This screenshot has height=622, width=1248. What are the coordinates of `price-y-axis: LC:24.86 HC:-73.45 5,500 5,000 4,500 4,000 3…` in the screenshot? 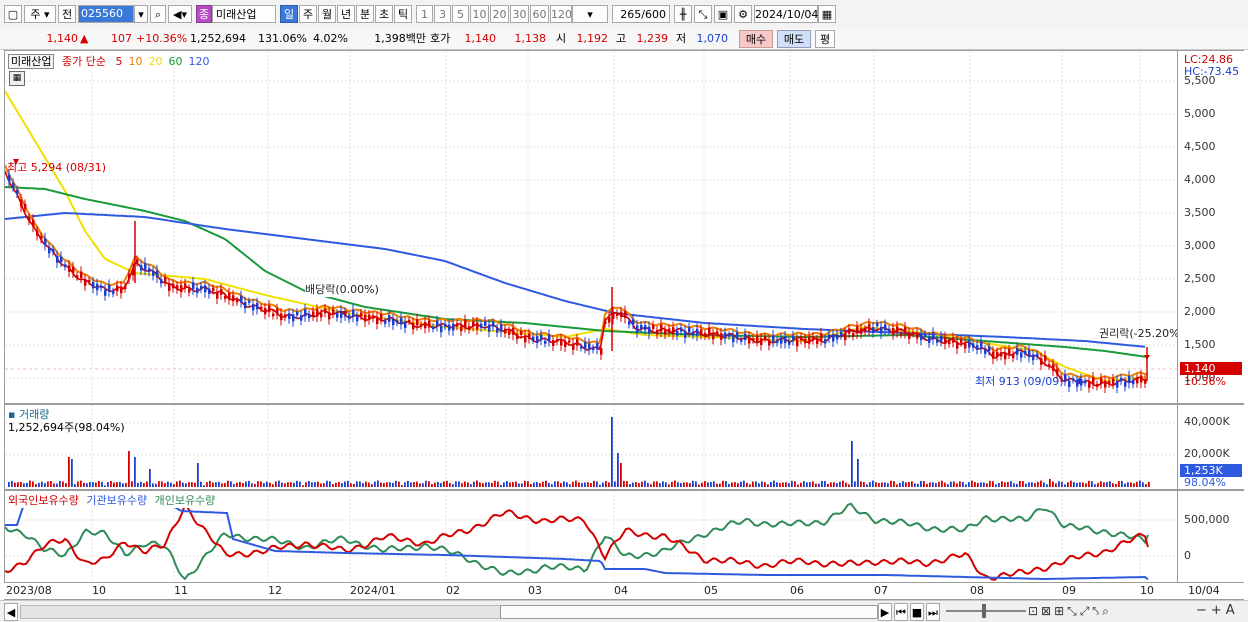 It's located at (1211, 227).